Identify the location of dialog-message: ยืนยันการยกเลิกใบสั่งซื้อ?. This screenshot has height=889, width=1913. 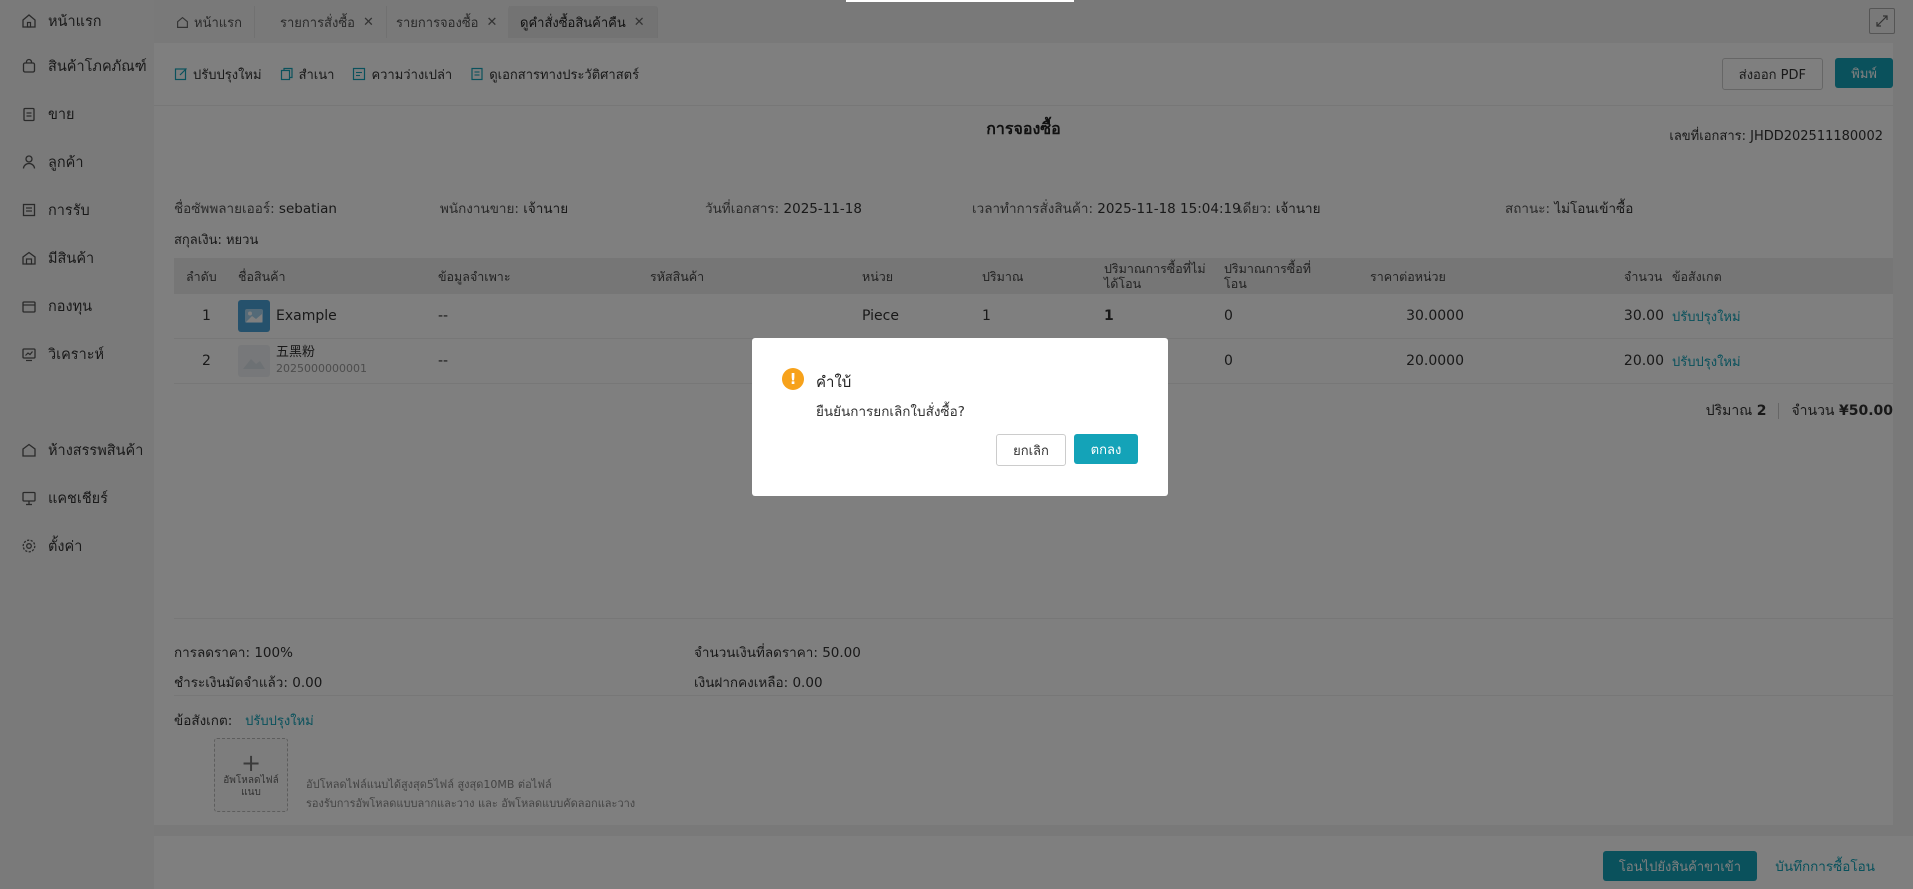
(890, 412).